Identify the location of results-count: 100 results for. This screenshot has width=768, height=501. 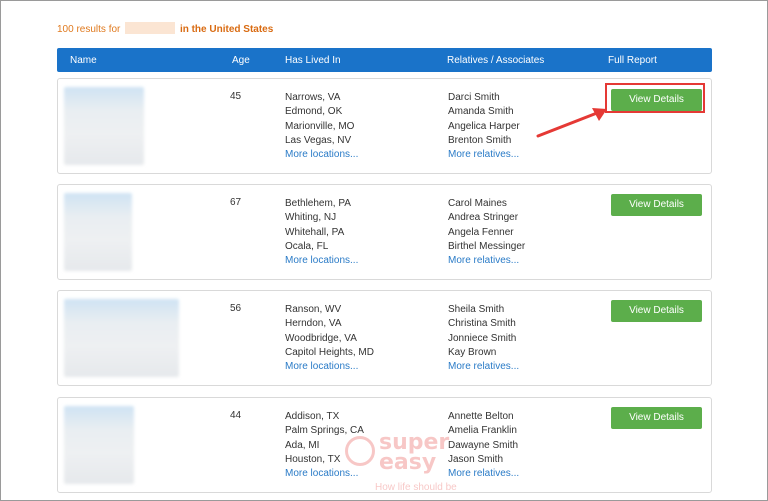
(89, 29).